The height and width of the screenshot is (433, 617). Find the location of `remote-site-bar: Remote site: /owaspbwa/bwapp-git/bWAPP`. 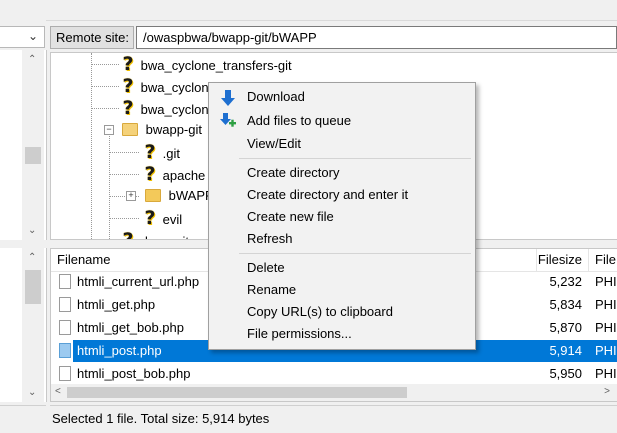

remote-site-bar: Remote site: /owaspbwa/bwapp-git/bWAPP is located at coordinates (333, 38).